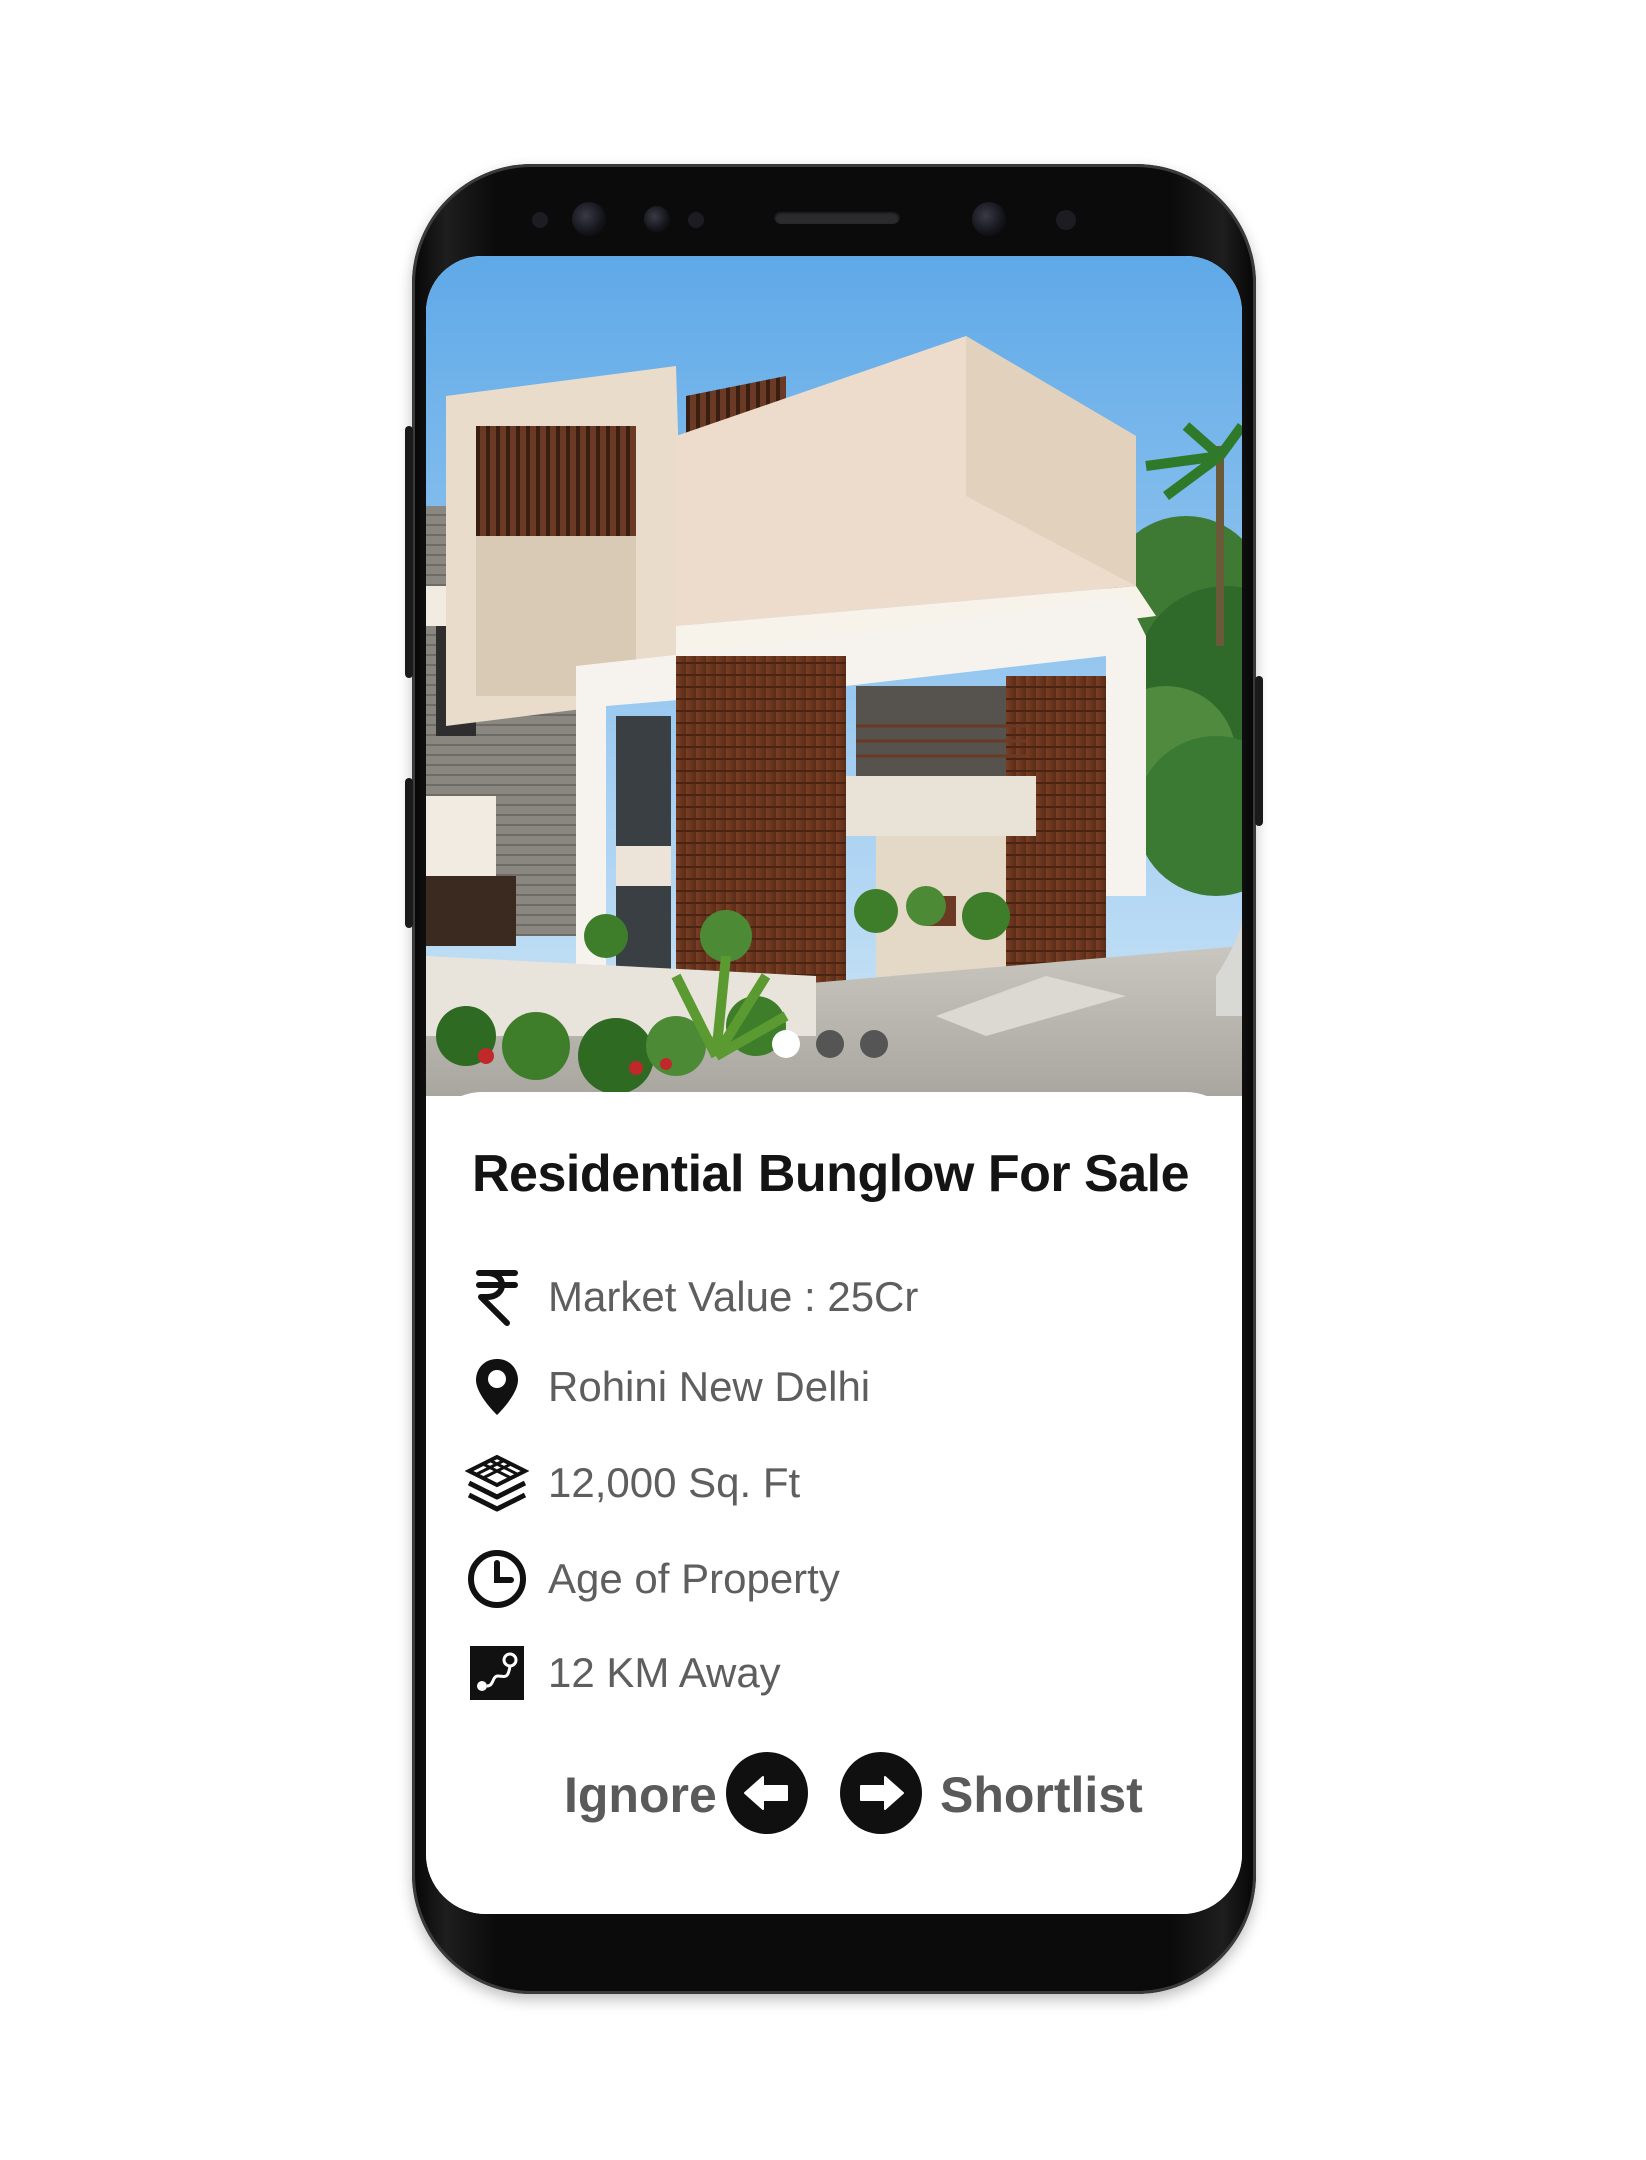 This screenshot has height=2160, width=1646. I want to click on detail-age: Age of Property, so click(651, 1579).